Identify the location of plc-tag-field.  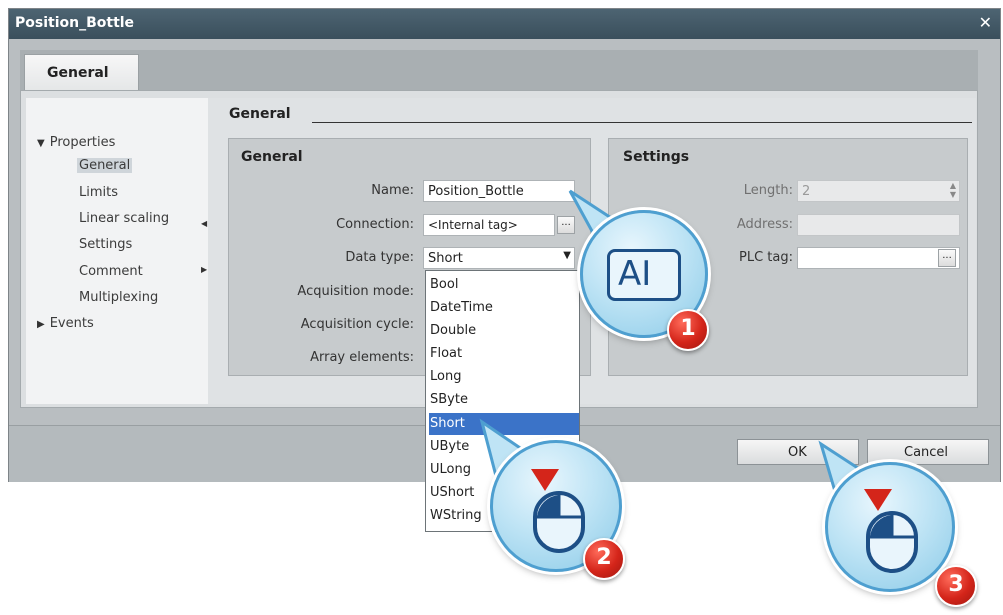
(878, 258).